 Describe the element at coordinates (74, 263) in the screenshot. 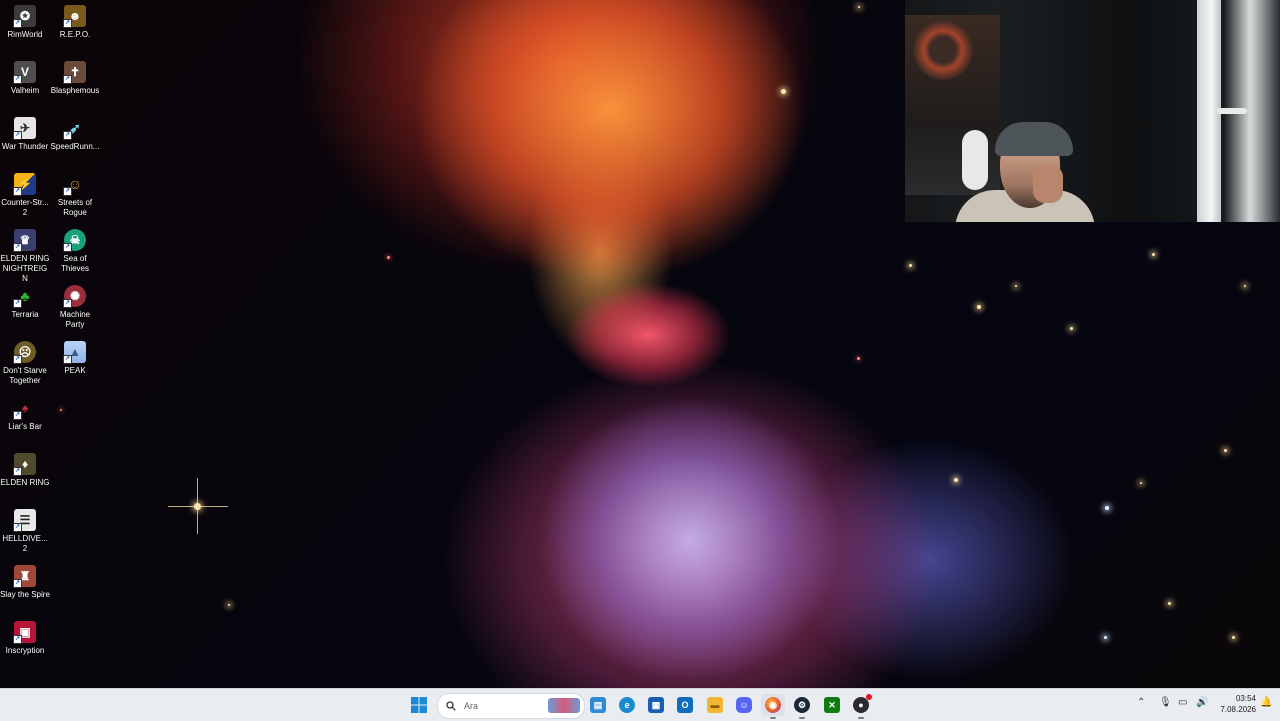

I see `desktop-icon-label: Sea of Thieves` at that location.